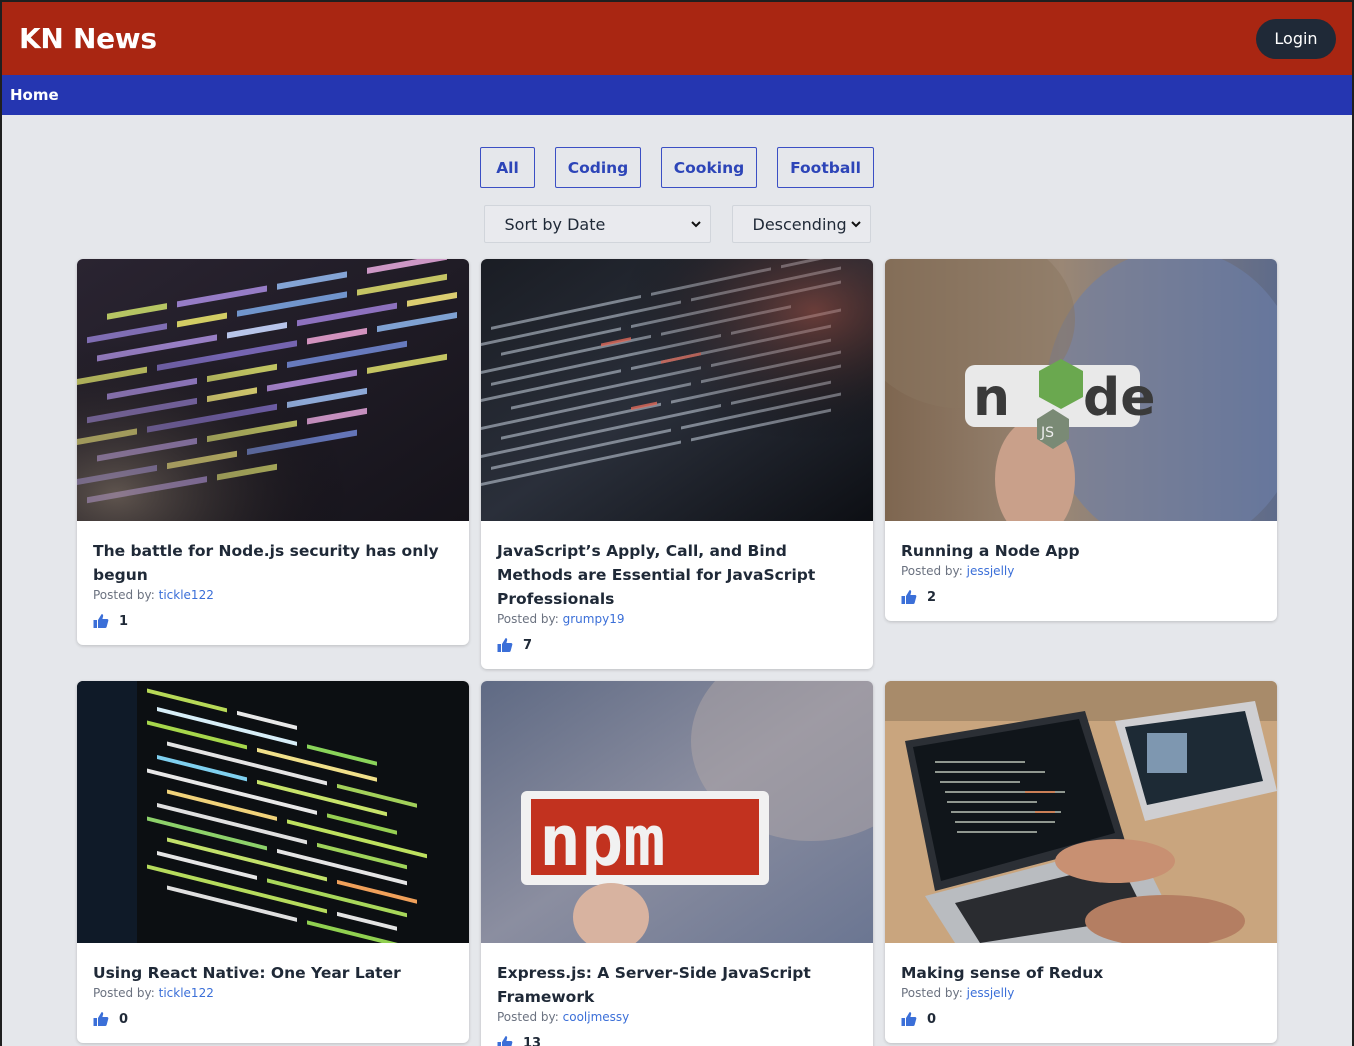 The image size is (1354, 1046). I want to click on filter-all-button: All, so click(507, 167).